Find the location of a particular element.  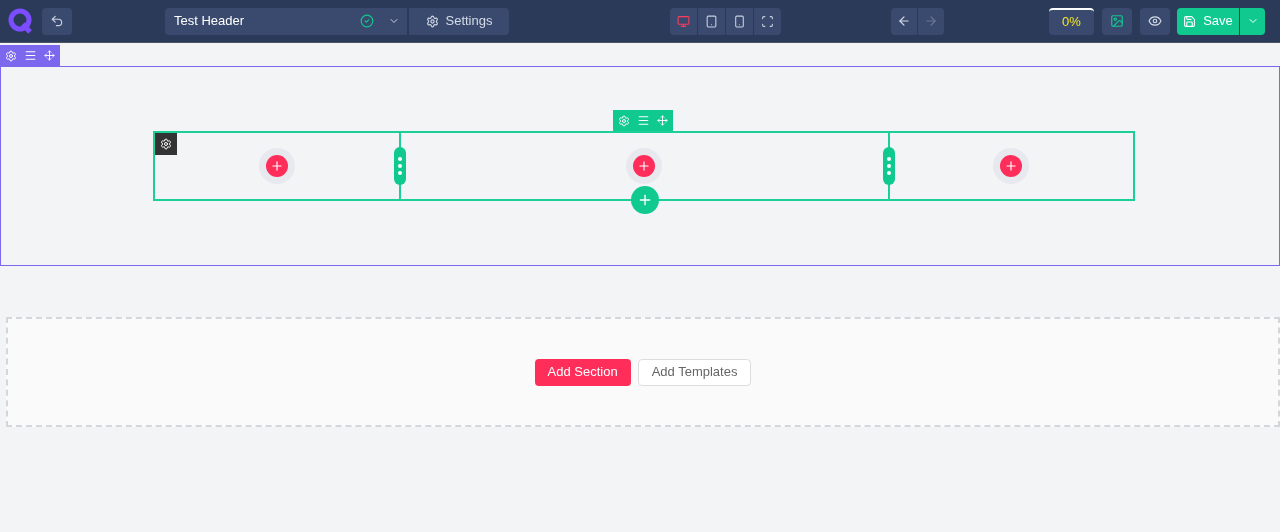

save-options-button is located at coordinates (1252, 21).